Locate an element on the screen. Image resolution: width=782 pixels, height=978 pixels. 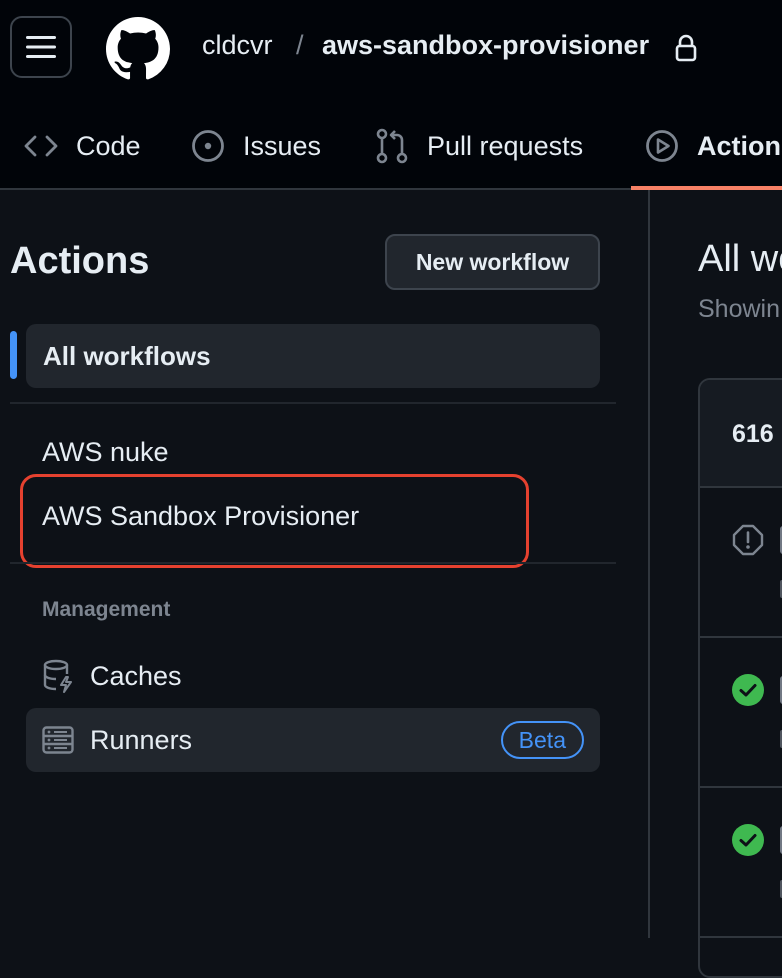
tab-code: Code is located at coordinates (82, 146).